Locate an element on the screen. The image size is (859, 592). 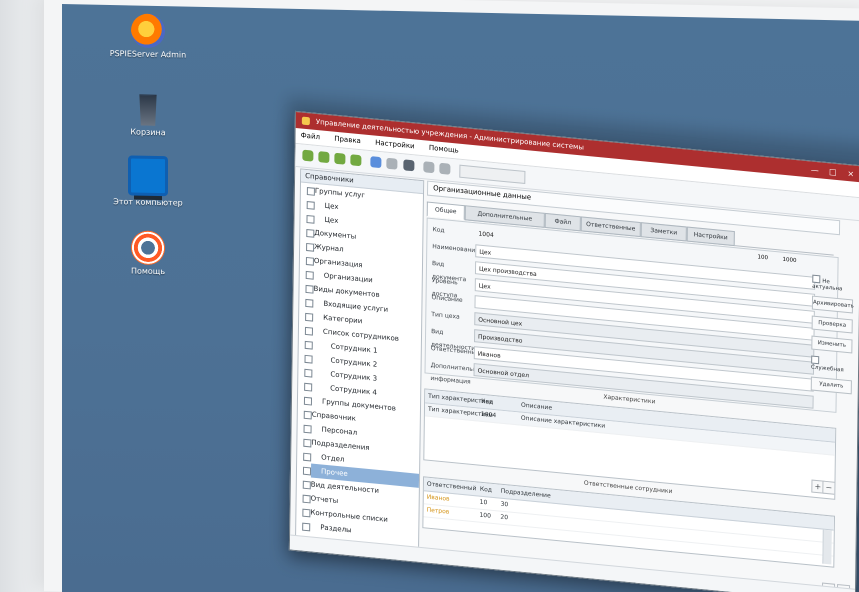
range-to-value: 1000 is located at coordinates (789, 260).